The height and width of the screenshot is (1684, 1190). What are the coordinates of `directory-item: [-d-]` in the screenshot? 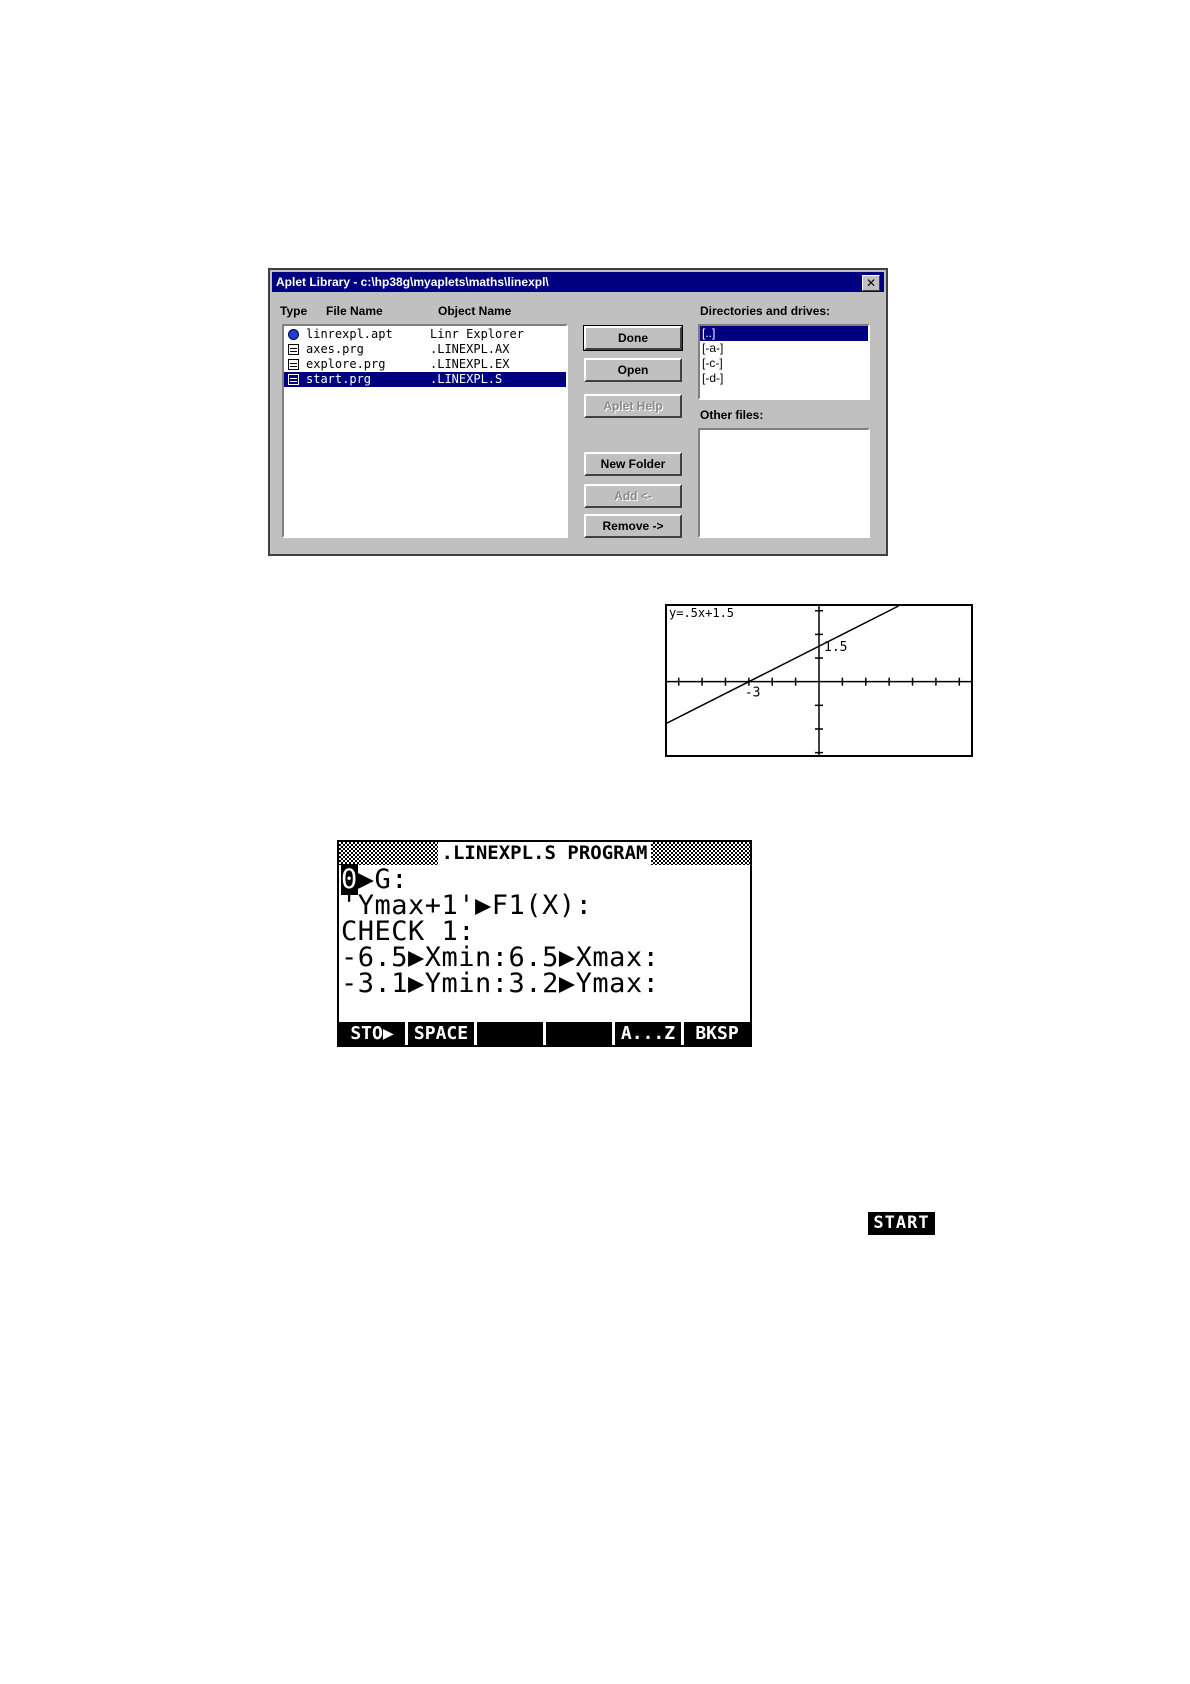 It's located at (784, 378).